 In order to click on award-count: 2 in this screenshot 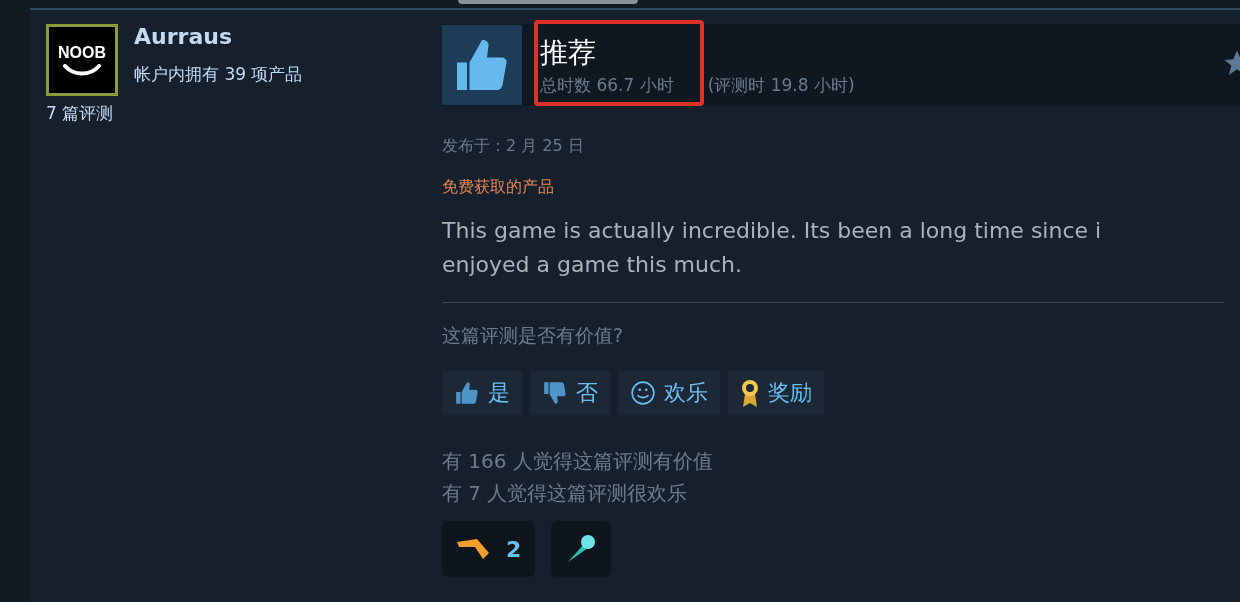, I will do `click(514, 549)`.